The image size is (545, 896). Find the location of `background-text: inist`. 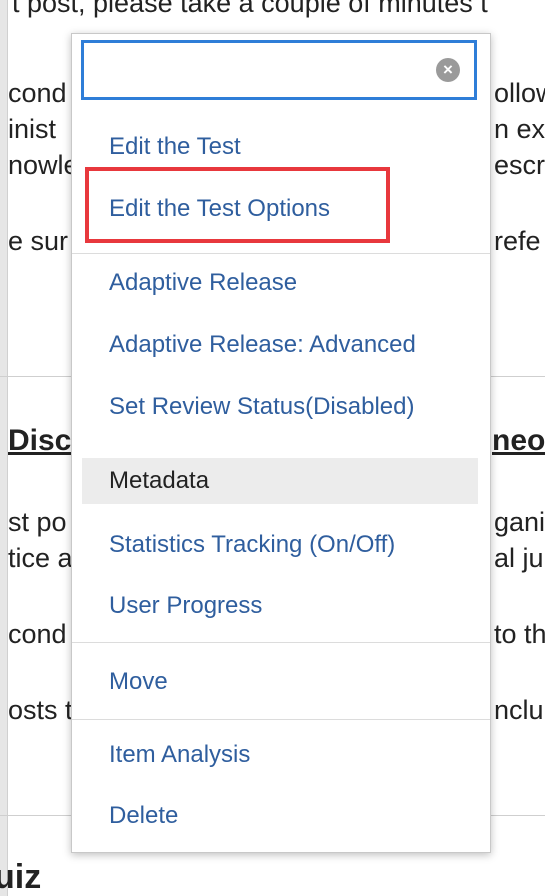

background-text: inist is located at coordinates (32, 129).